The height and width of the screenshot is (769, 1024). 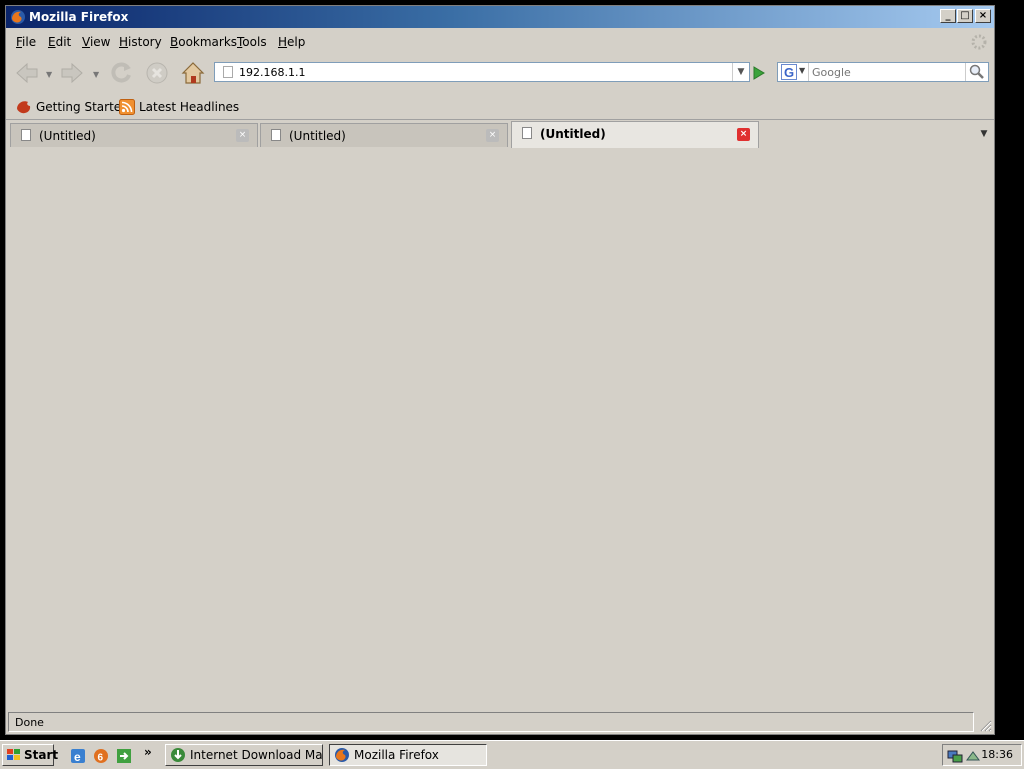 I want to click on svg-text: 6, so click(x=101, y=758).